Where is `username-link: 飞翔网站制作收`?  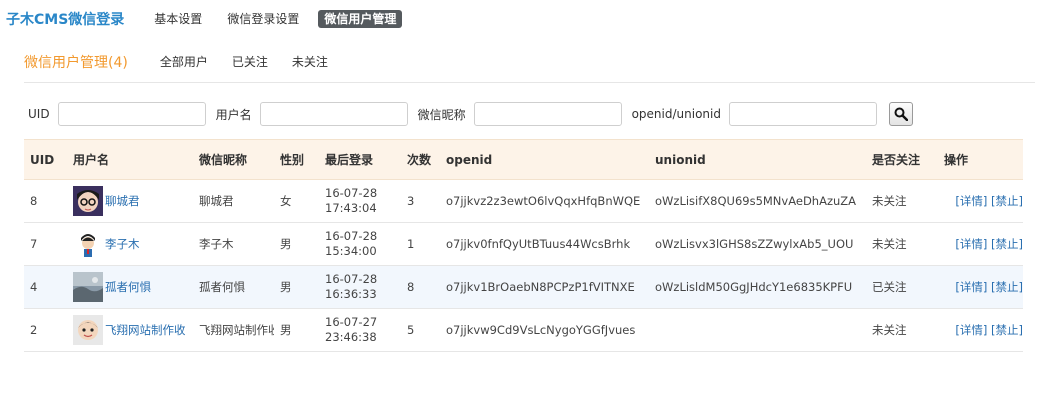
username-link: 飞翔网站制作收 is located at coordinates (145, 330).